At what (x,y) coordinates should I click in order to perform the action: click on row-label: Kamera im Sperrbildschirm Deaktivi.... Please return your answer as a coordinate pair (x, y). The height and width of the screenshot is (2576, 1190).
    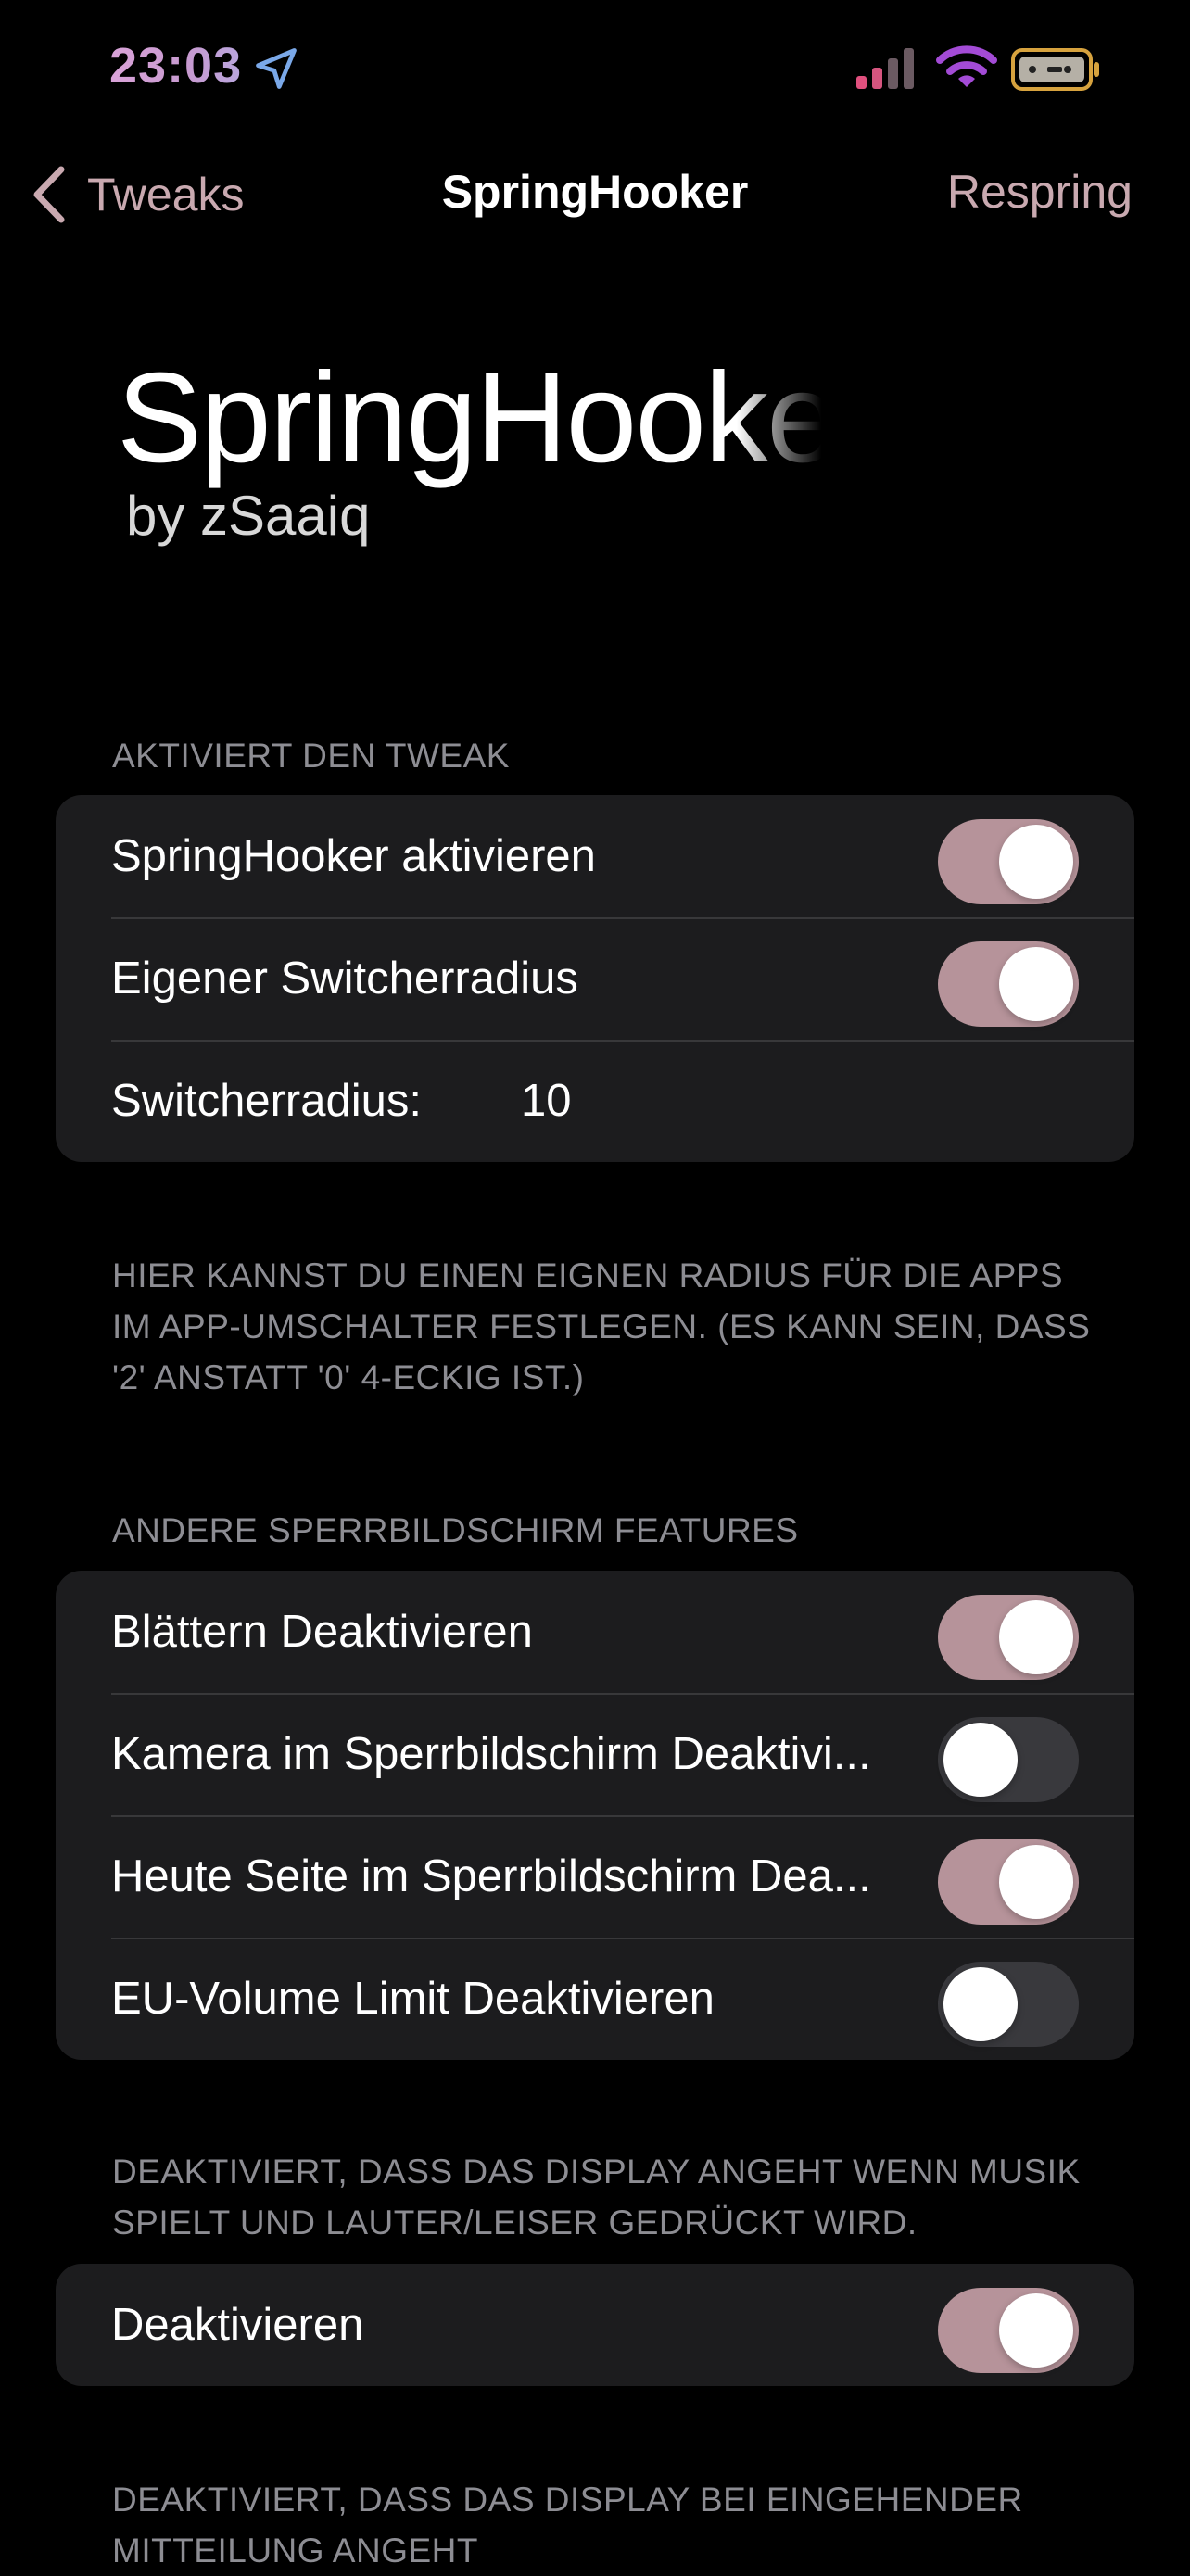
    Looking at the image, I should click on (491, 1754).